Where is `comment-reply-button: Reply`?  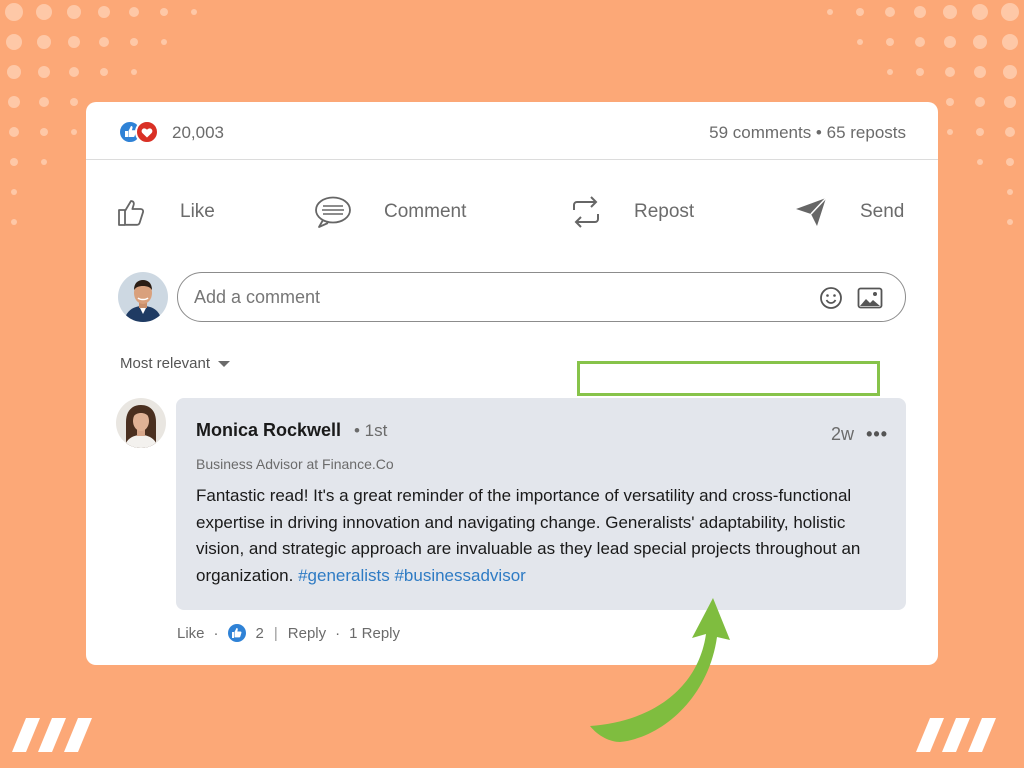
comment-reply-button: Reply is located at coordinates (307, 633).